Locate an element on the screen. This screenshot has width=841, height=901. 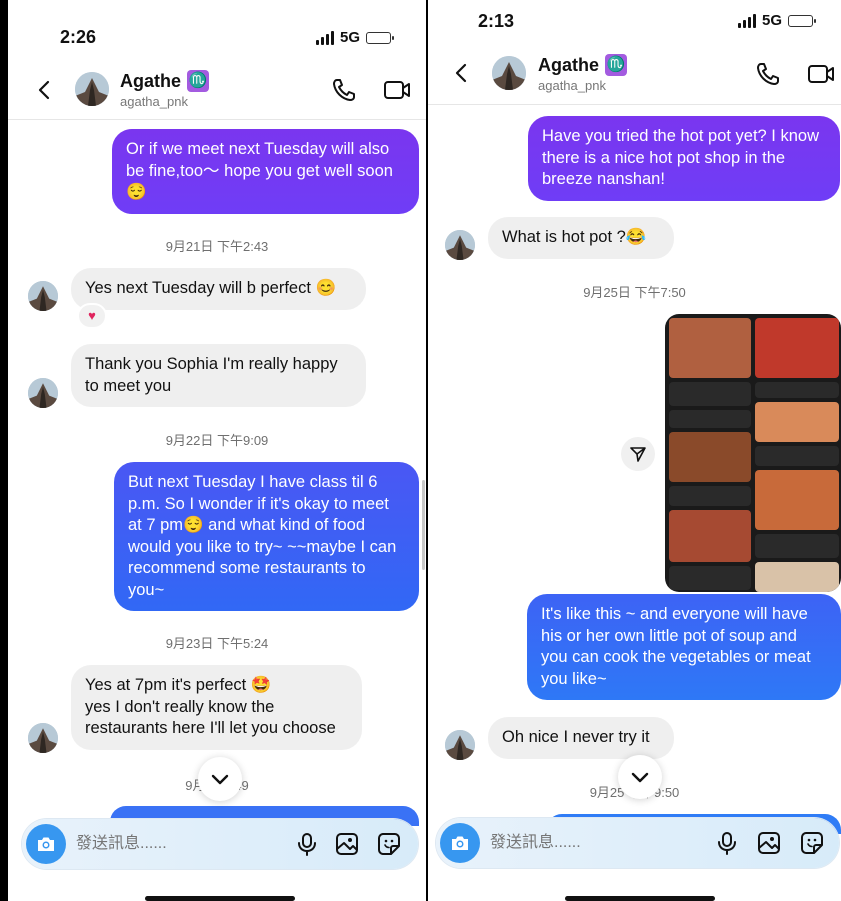
timestamp: 9月21日 下午2:43 is located at coordinates (217, 246).